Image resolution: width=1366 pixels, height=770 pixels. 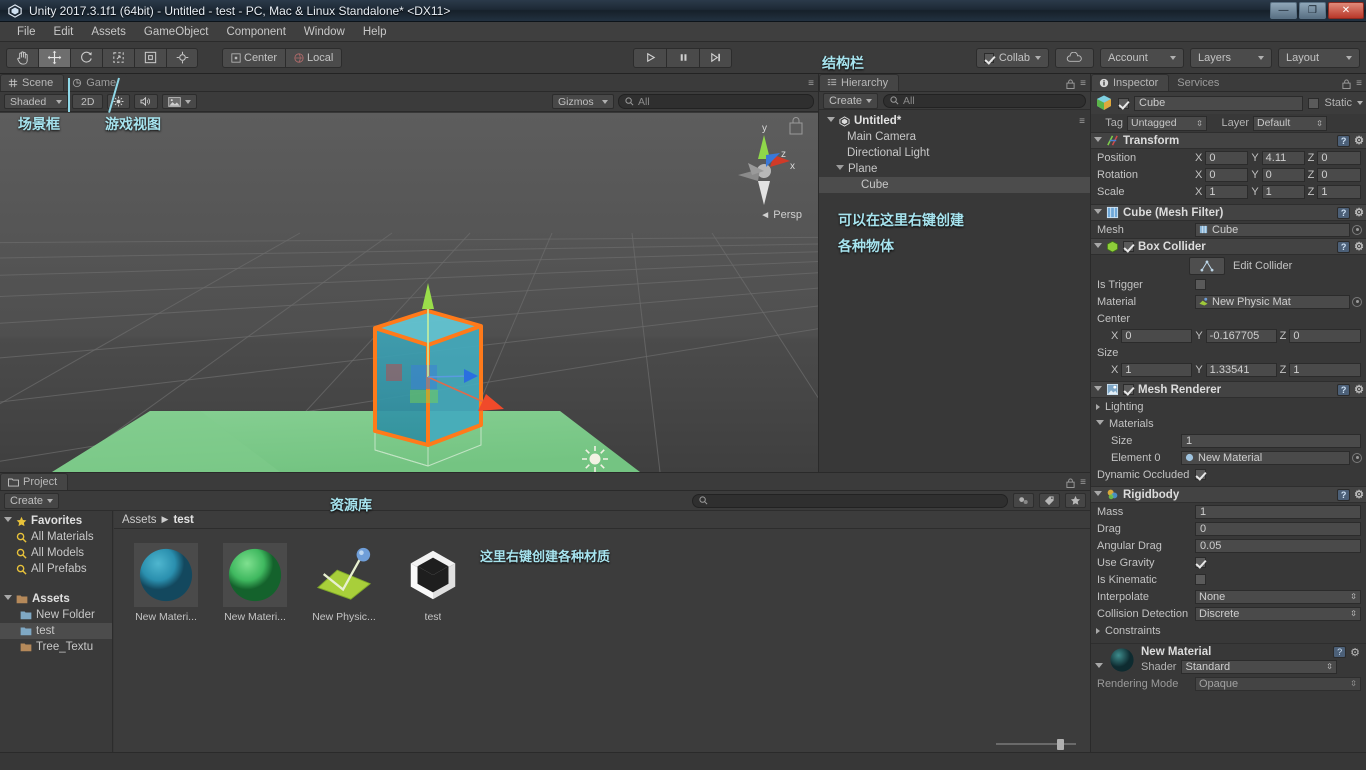 What do you see at coordinates (1278, 528) in the screenshot?
I see `drag-input: 0` at bounding box center [1278, 528].